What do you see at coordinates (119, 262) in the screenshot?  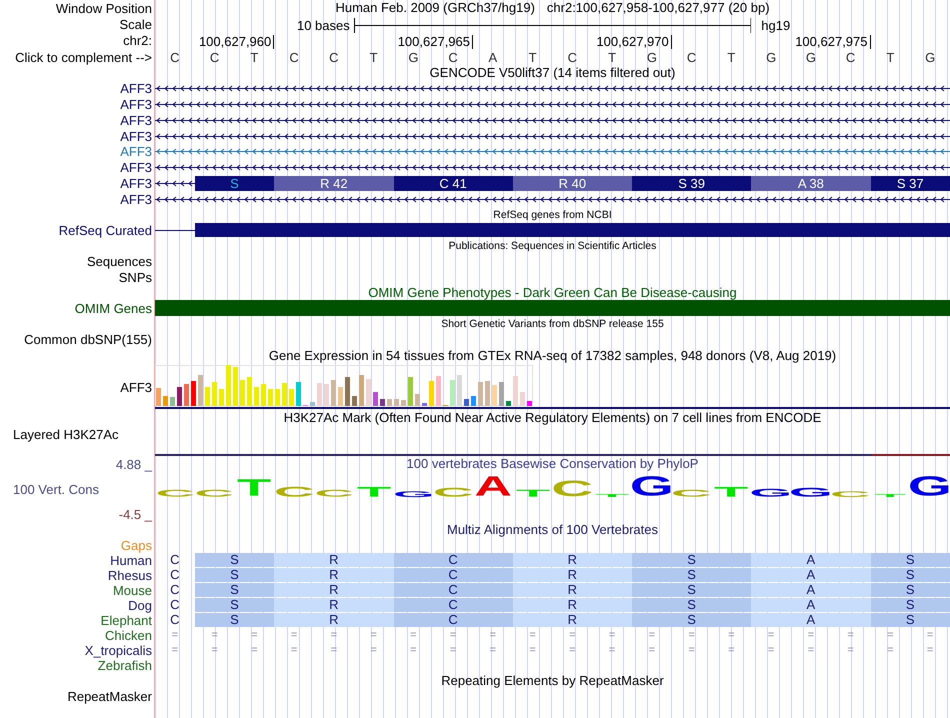 I see `track-label: Sequences` at bounding box center [119, 262].